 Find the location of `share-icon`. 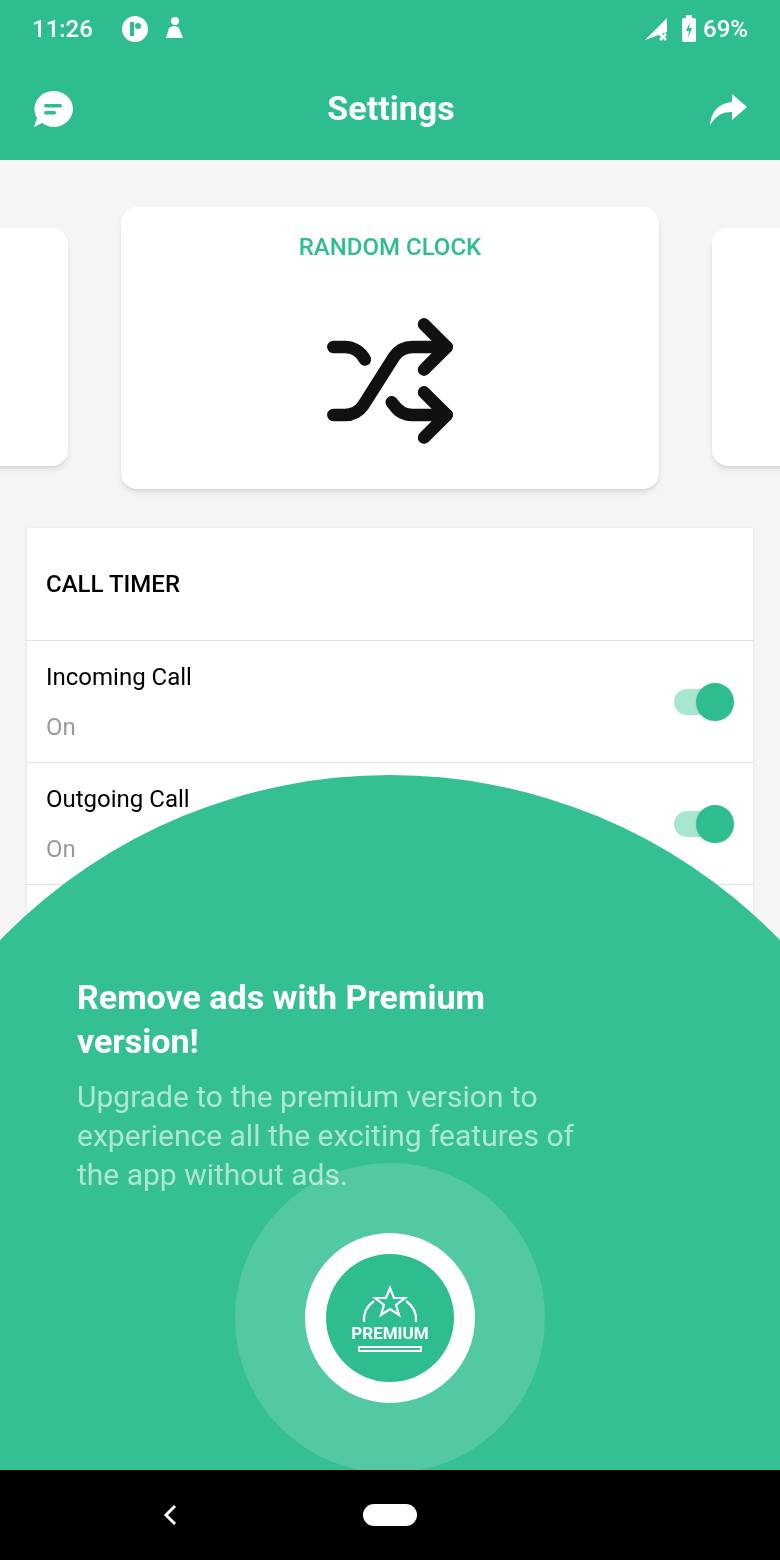

share-icon is located at coordinates (728, 108).